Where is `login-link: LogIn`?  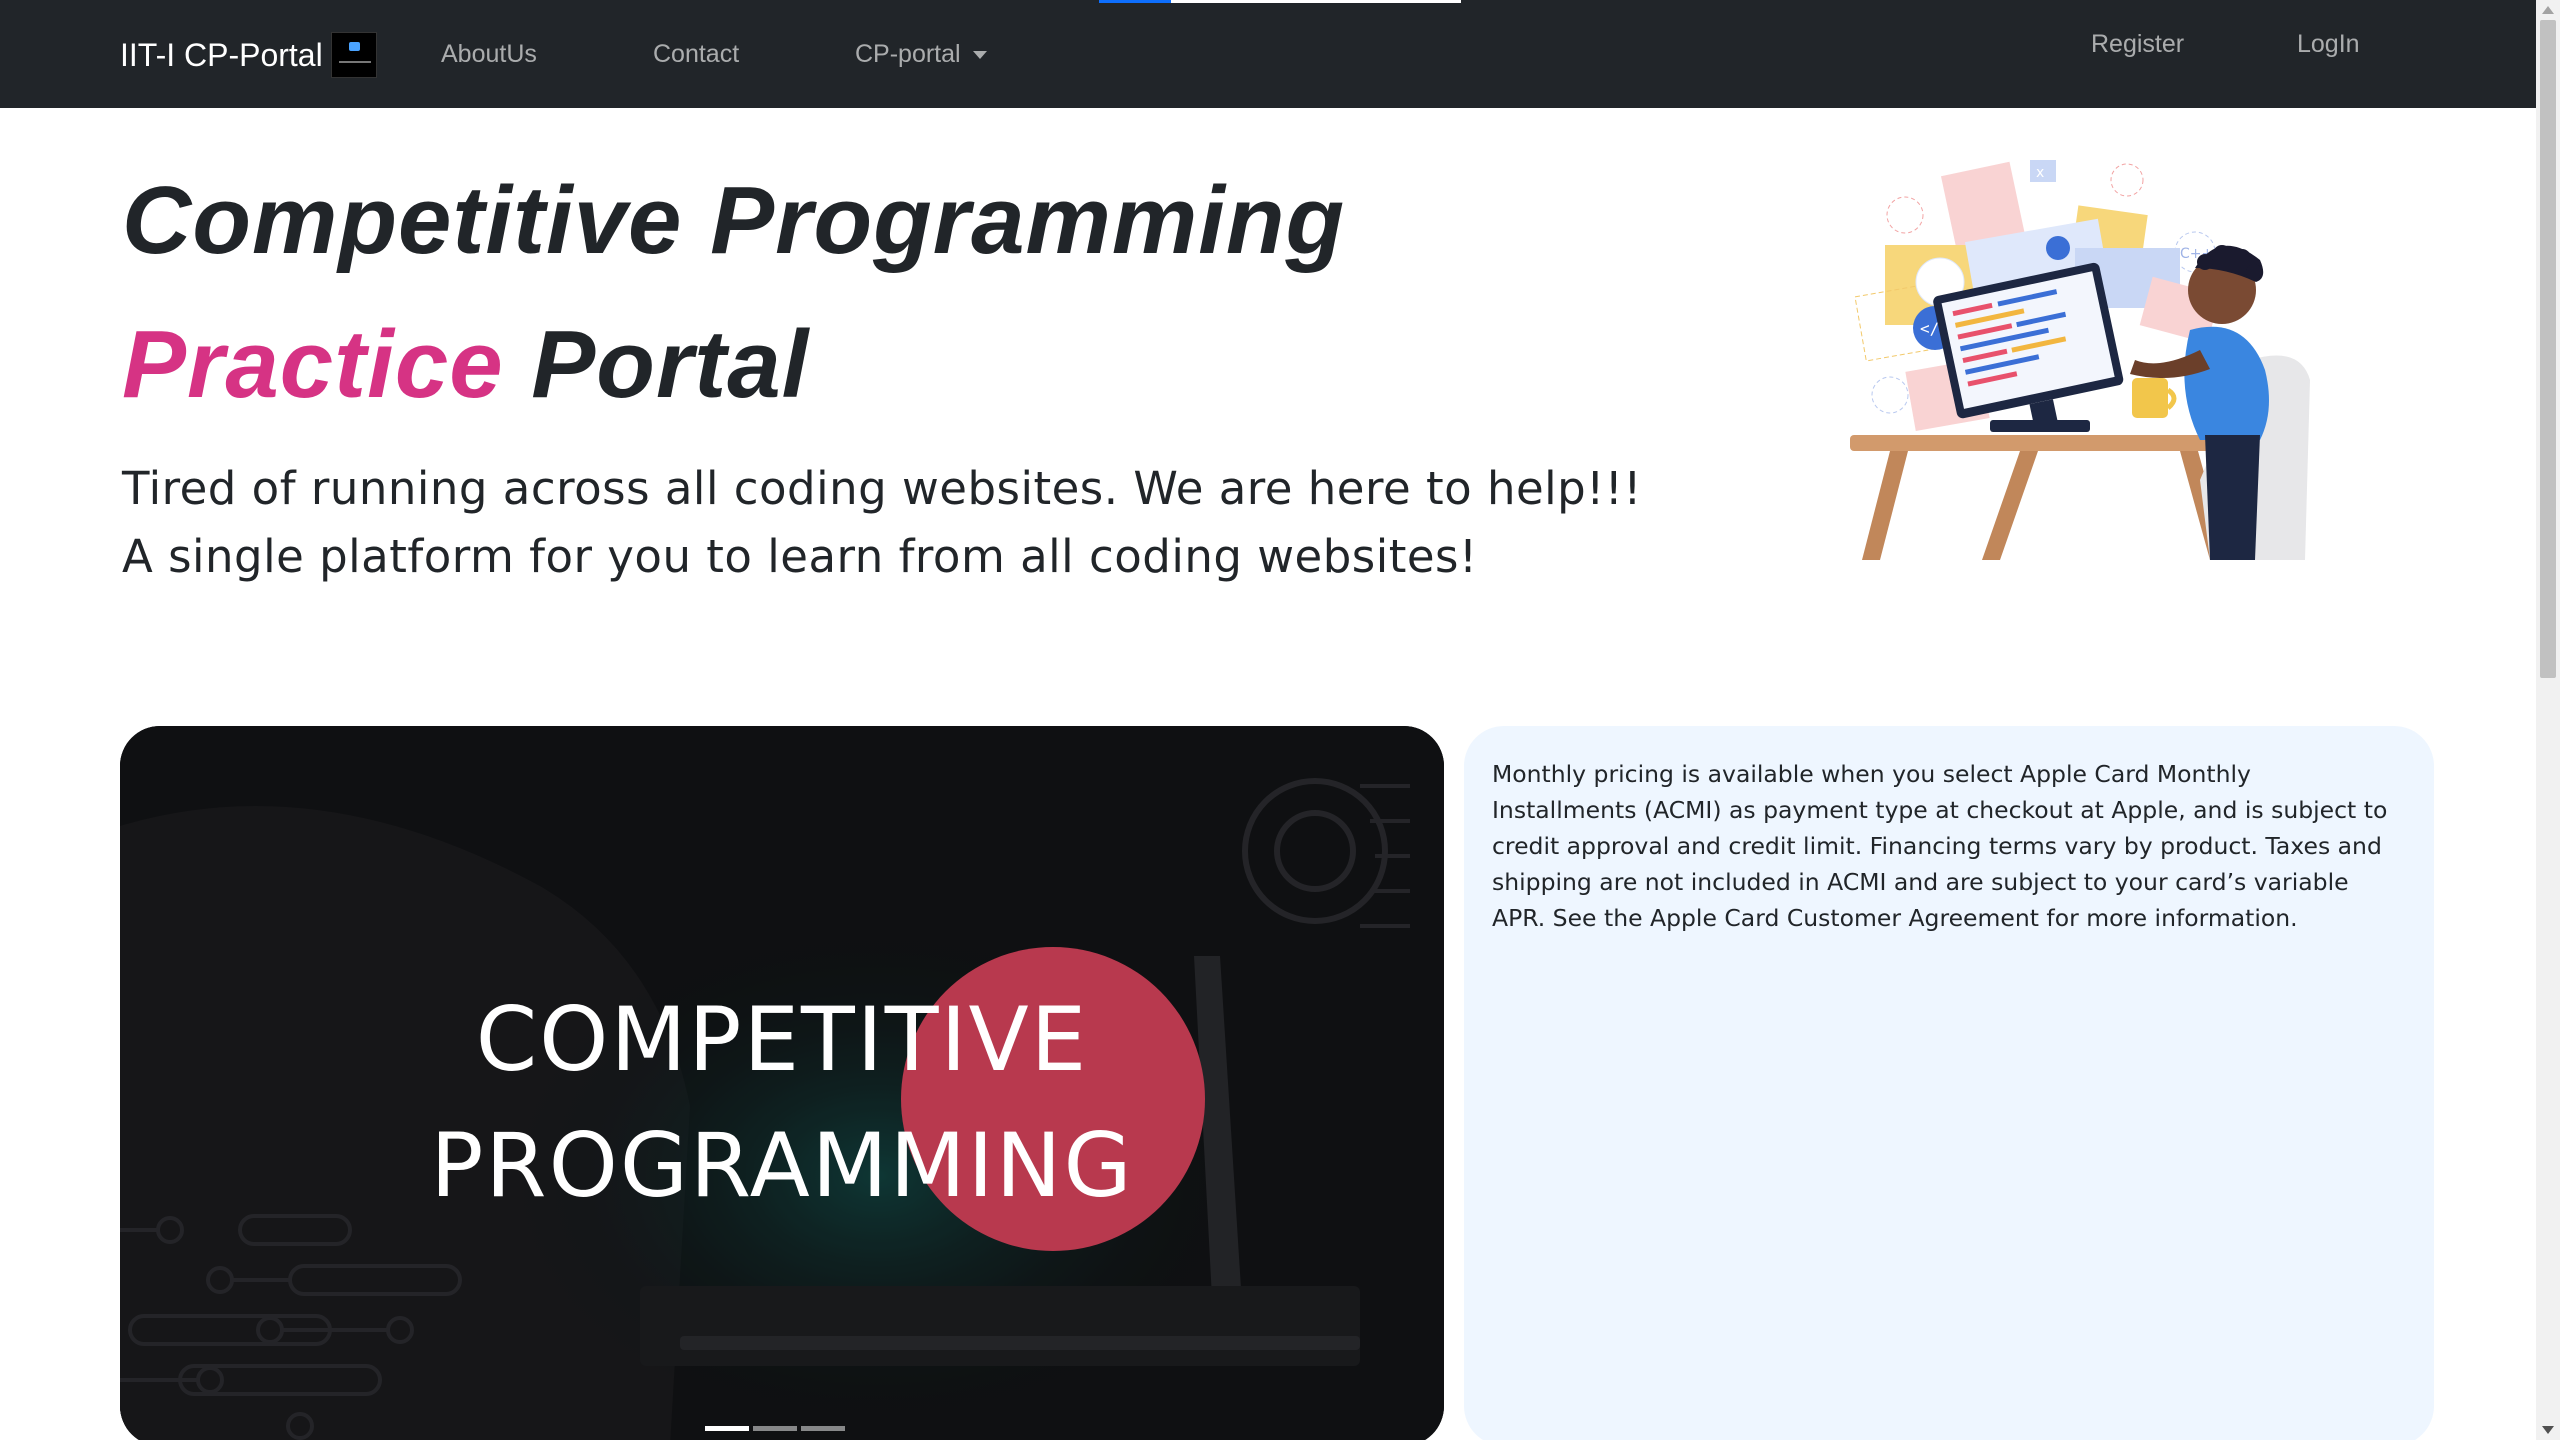
login-link: LogIn is located at coordinates (2328, 44).